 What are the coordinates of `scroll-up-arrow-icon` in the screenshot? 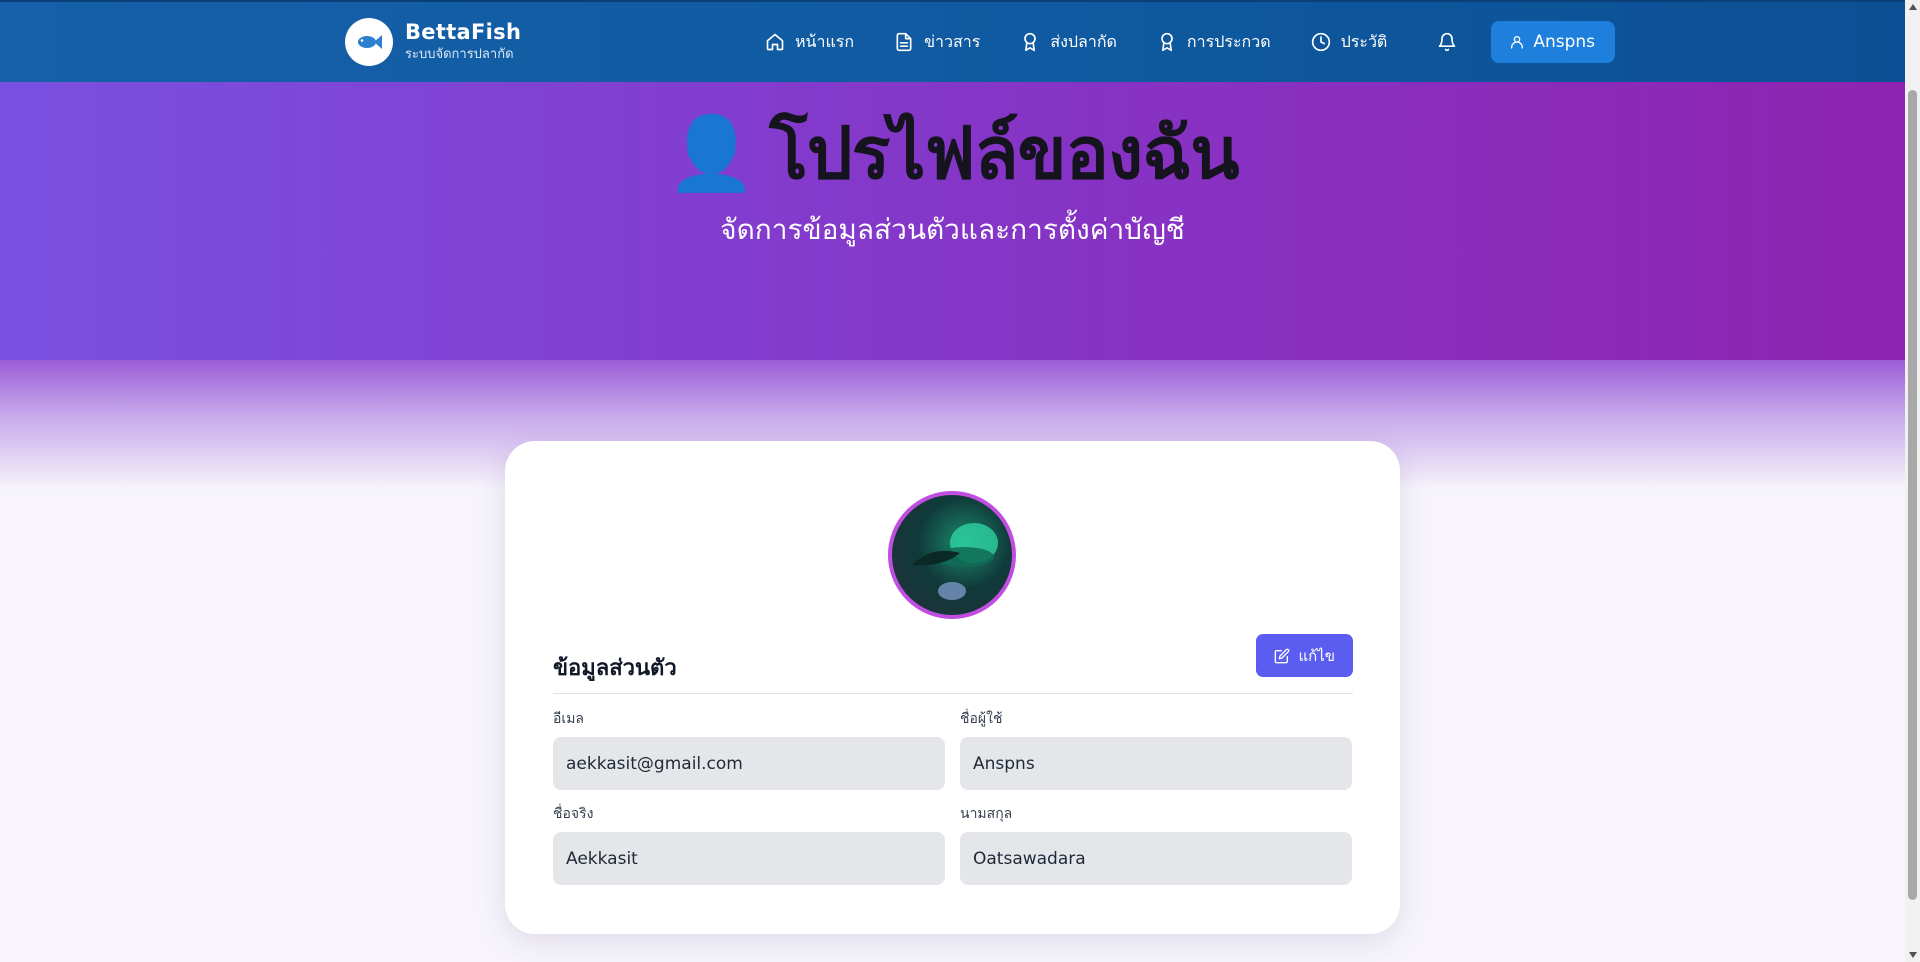 It's located at (1912, 7).